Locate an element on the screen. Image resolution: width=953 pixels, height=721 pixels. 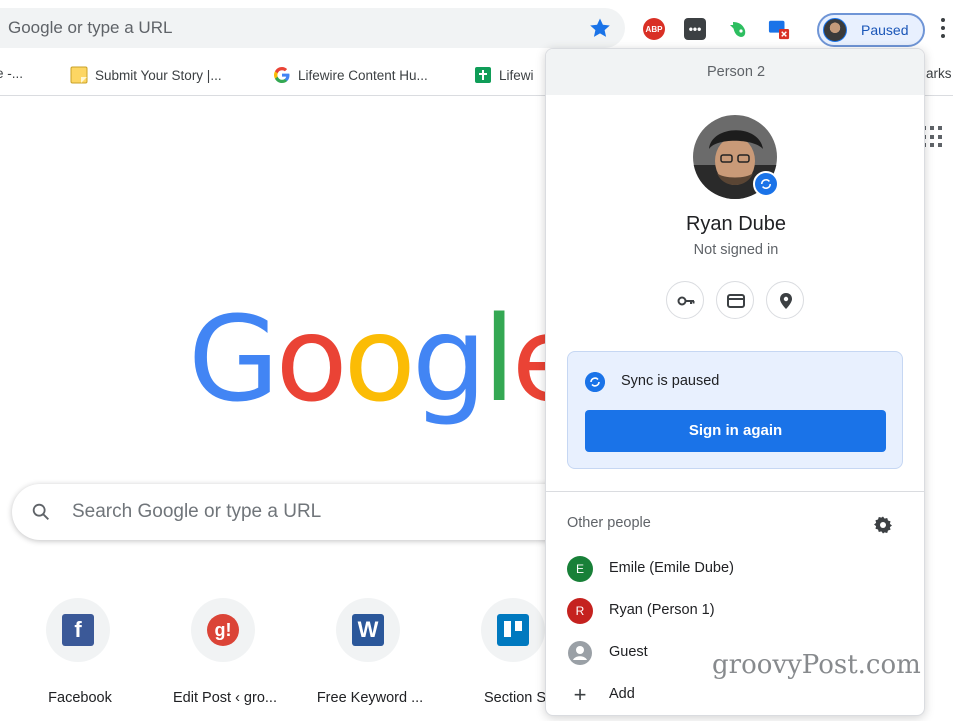
sync-status-text: Sync is paused is located at coordinates (670, 381).